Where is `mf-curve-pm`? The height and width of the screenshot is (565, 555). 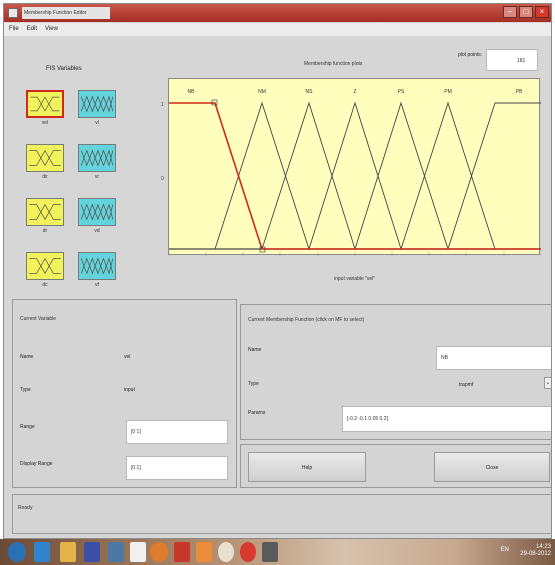 mf-curve-pm is located at coordinates (448, 175).